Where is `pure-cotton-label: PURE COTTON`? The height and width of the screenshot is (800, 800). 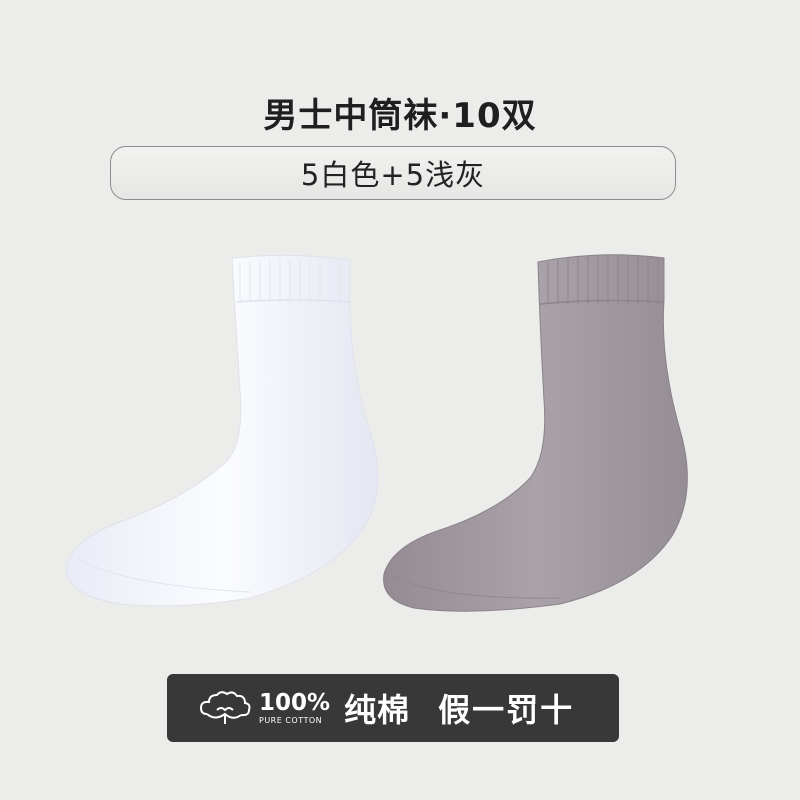 pure-cotton-label: PURE COTTON is located at coordinates (291, 720).